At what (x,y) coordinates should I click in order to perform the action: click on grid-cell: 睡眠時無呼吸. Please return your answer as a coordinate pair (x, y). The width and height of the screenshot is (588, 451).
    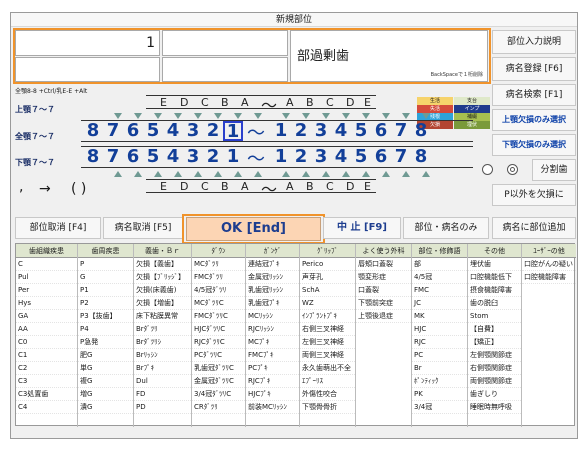
    Looking at the image, I should click on (494, 407).